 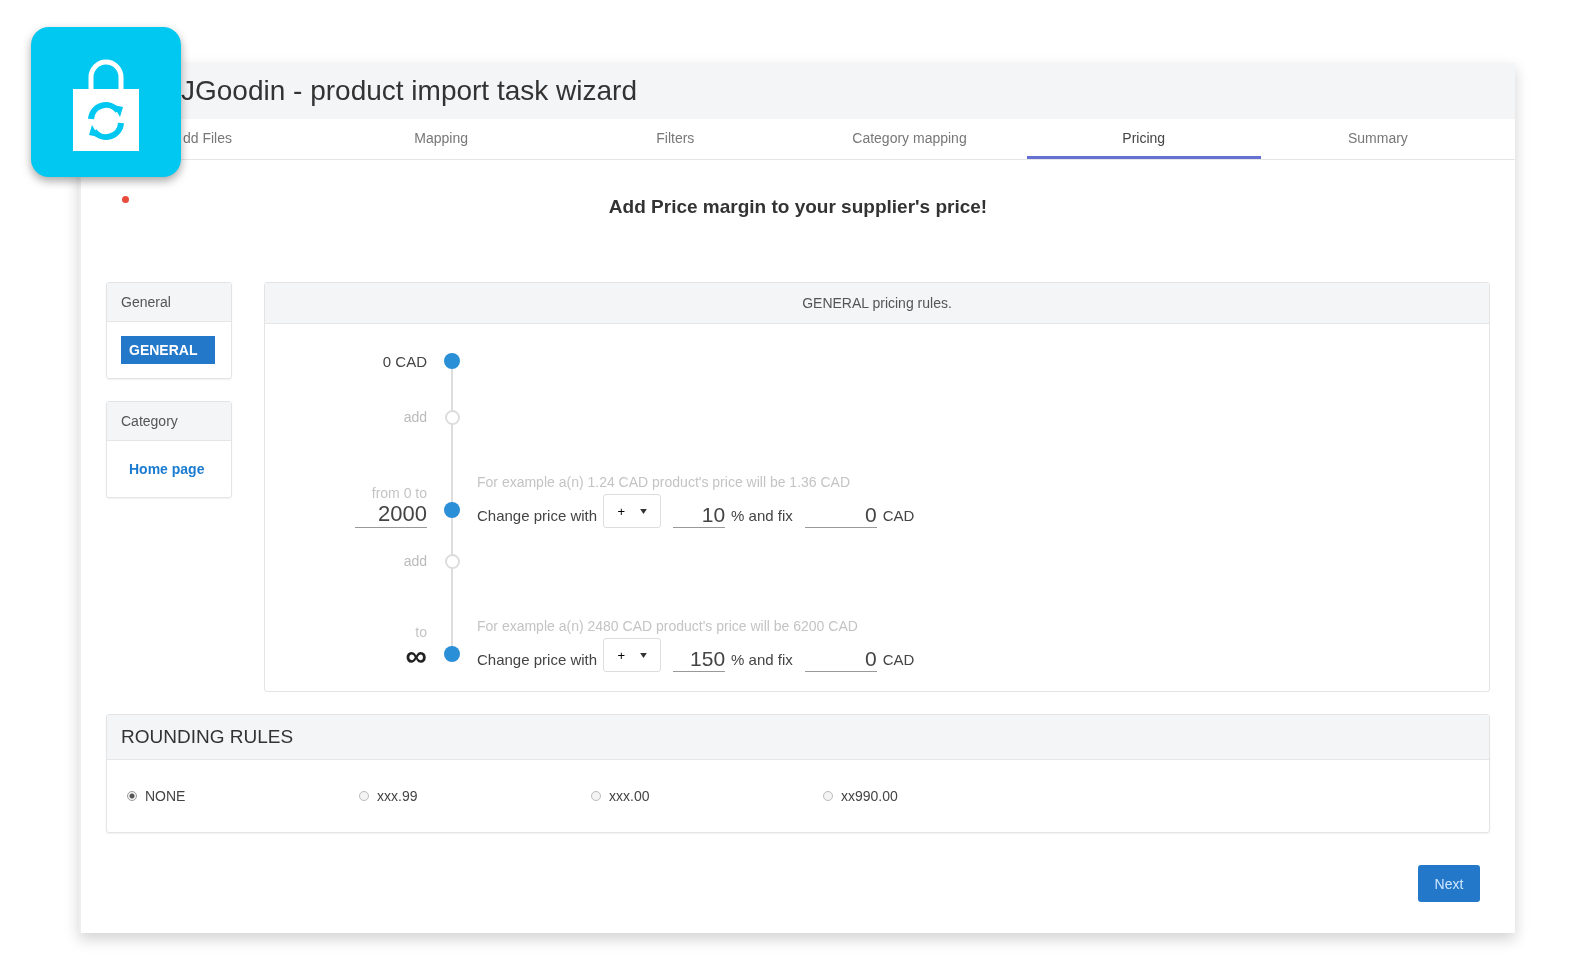 I want to click on wizard-tab: dd Files, so click(x=253, y=139).